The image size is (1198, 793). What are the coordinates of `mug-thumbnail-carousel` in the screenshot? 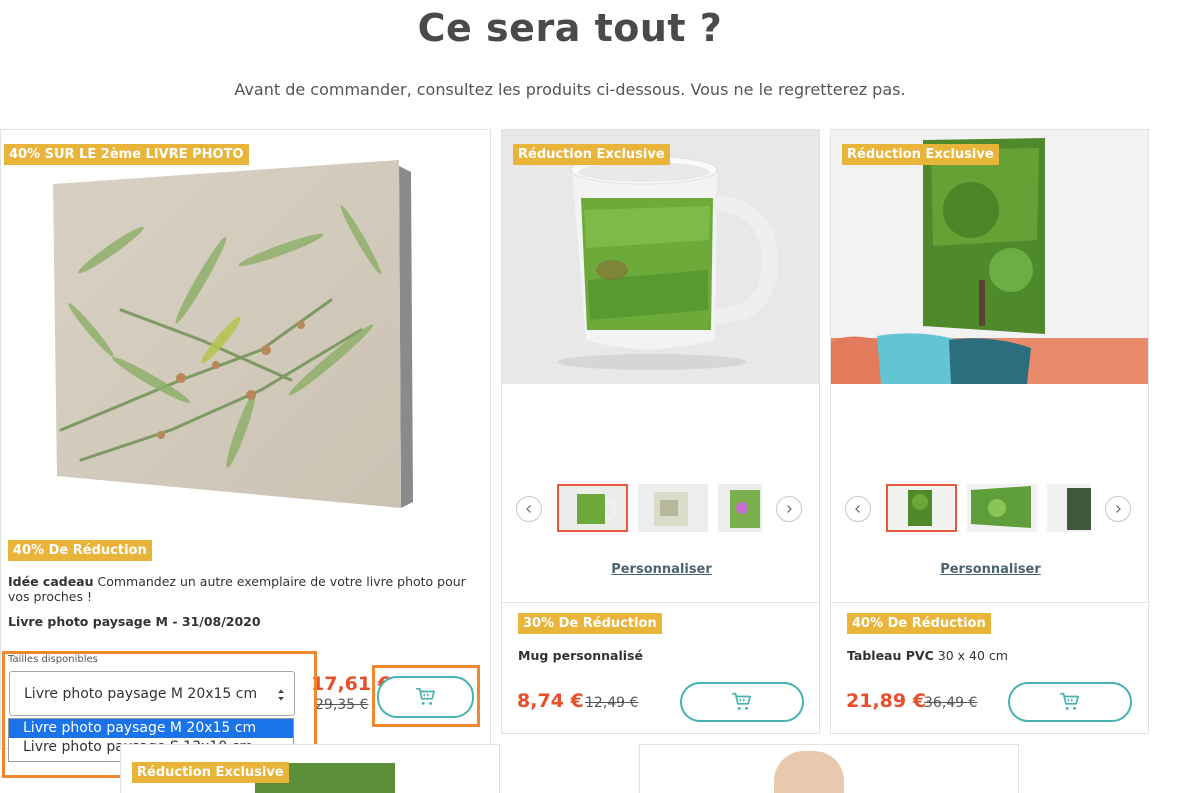 It's located at (661, 509).